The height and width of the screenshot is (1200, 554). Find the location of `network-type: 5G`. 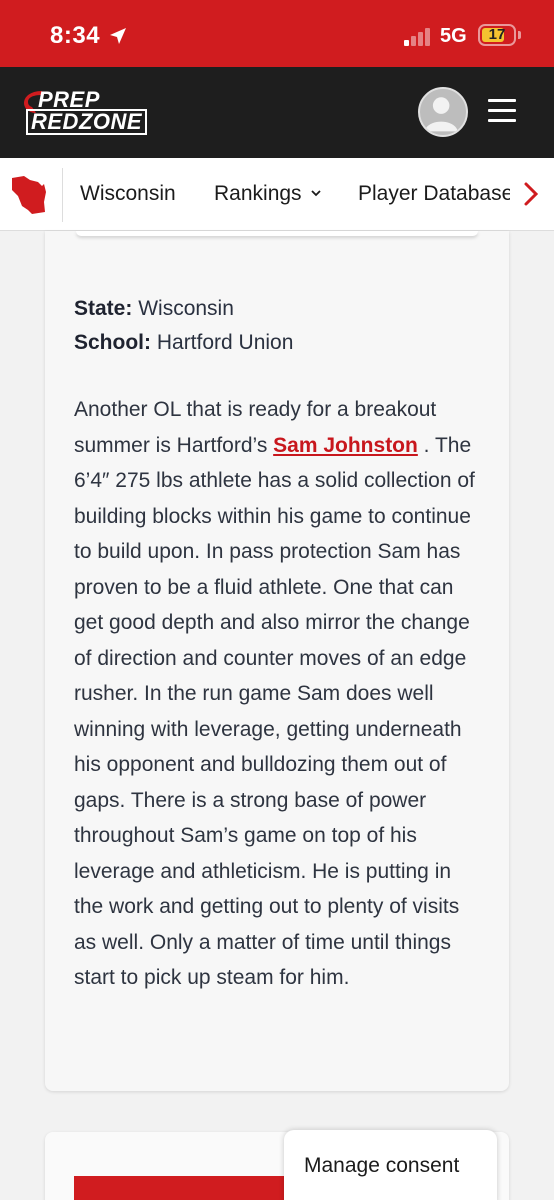

network-type: 5G is located at coordinates (453, 36).